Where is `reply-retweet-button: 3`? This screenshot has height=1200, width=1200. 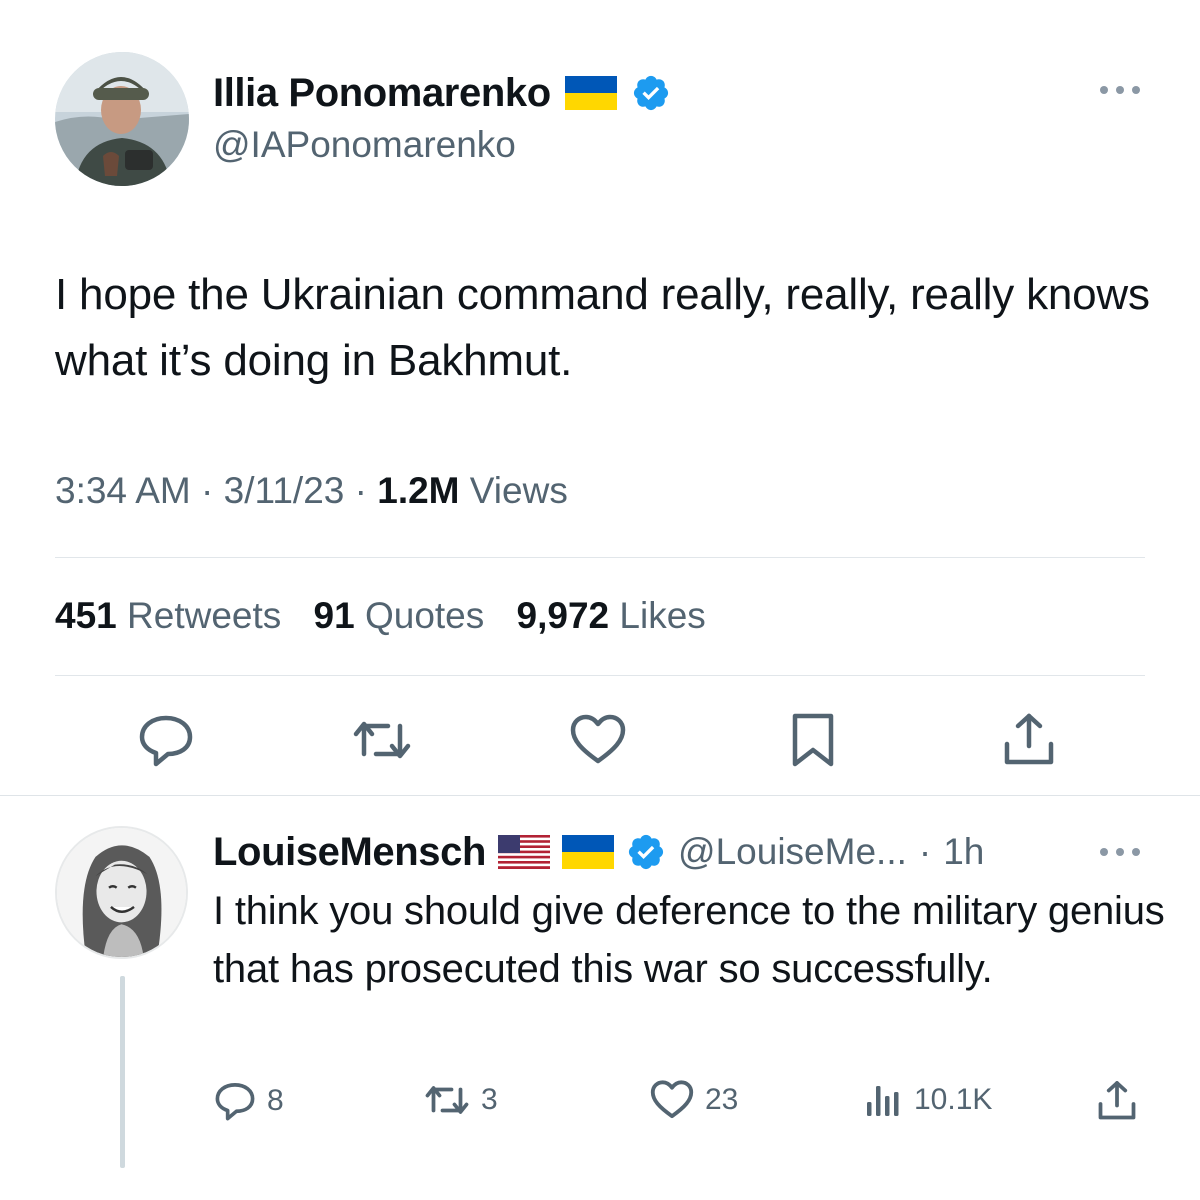
reply-retweet-button: 3 is located at coordinates (460, 1100).